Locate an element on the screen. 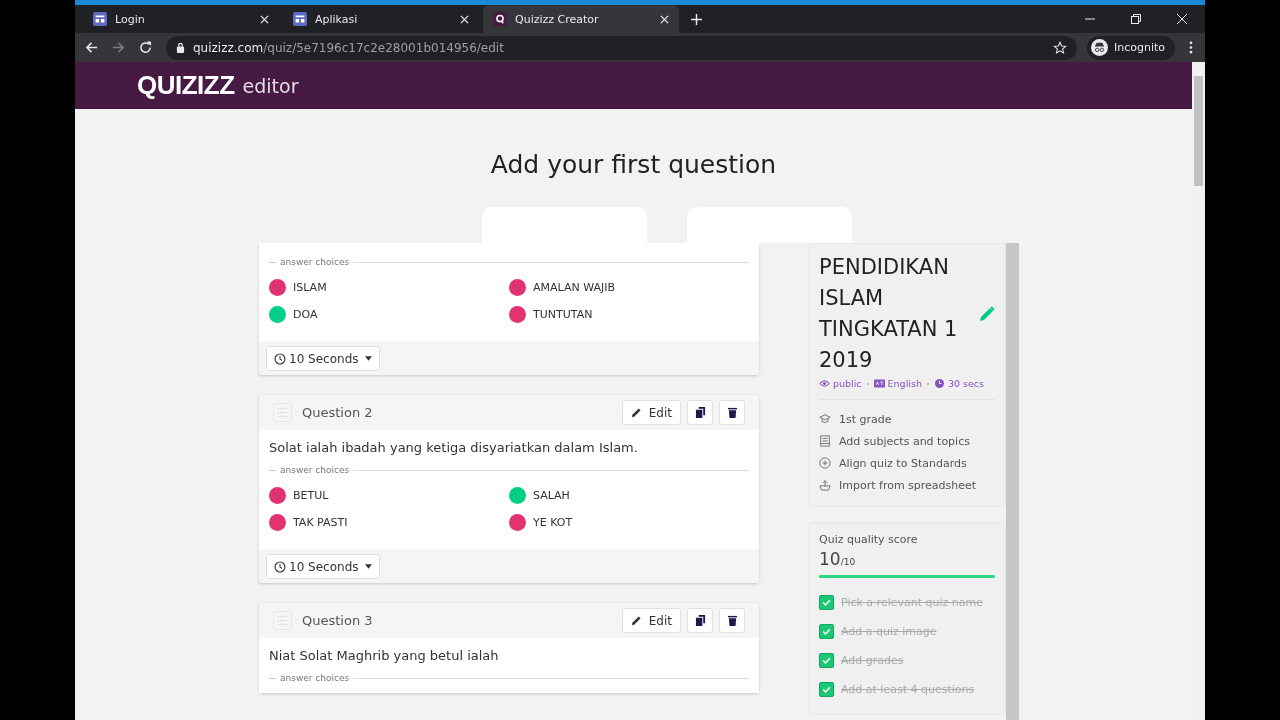 Image resolution: width=1280 pixels, height=720 pixels. question-number: Question 2 is located at coordinates (337, 412).